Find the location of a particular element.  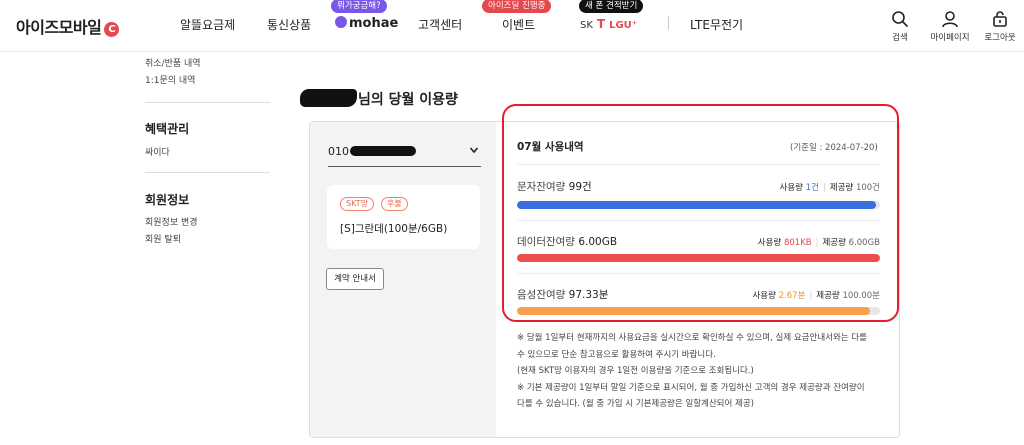

data-used-label: 사용량 is located at coordinates (769, 243).